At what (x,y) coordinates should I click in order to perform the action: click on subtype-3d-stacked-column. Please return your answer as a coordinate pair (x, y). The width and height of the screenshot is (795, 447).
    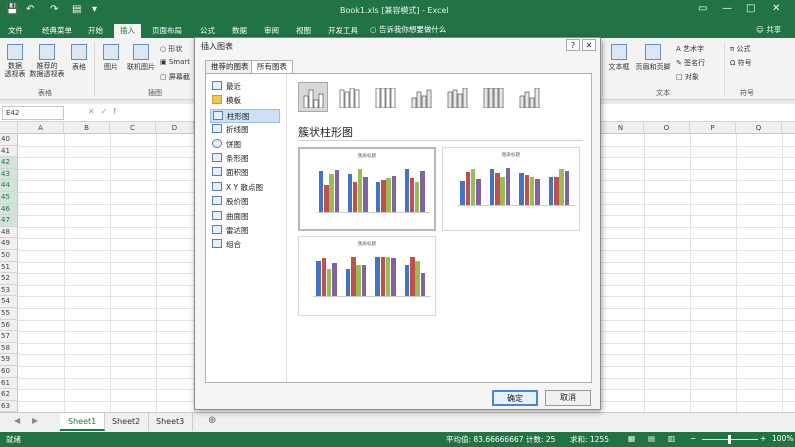
    Looking at the image, I should click on (457, 97).